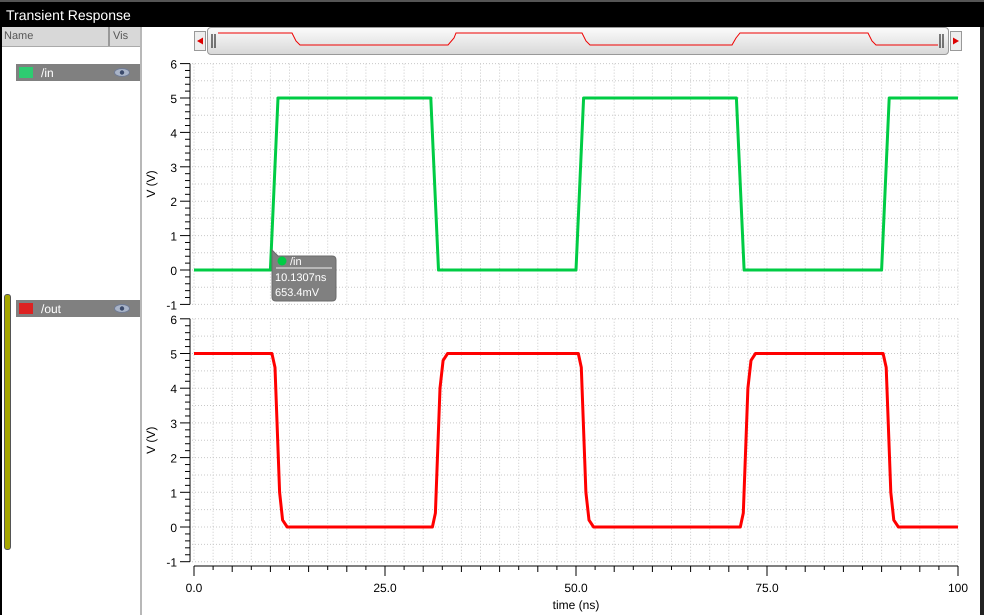  What do you see at coordinates (300, 278) in the screenshot?
I see `marker-time: 10.1307ns` at bounding box center [300, 278].